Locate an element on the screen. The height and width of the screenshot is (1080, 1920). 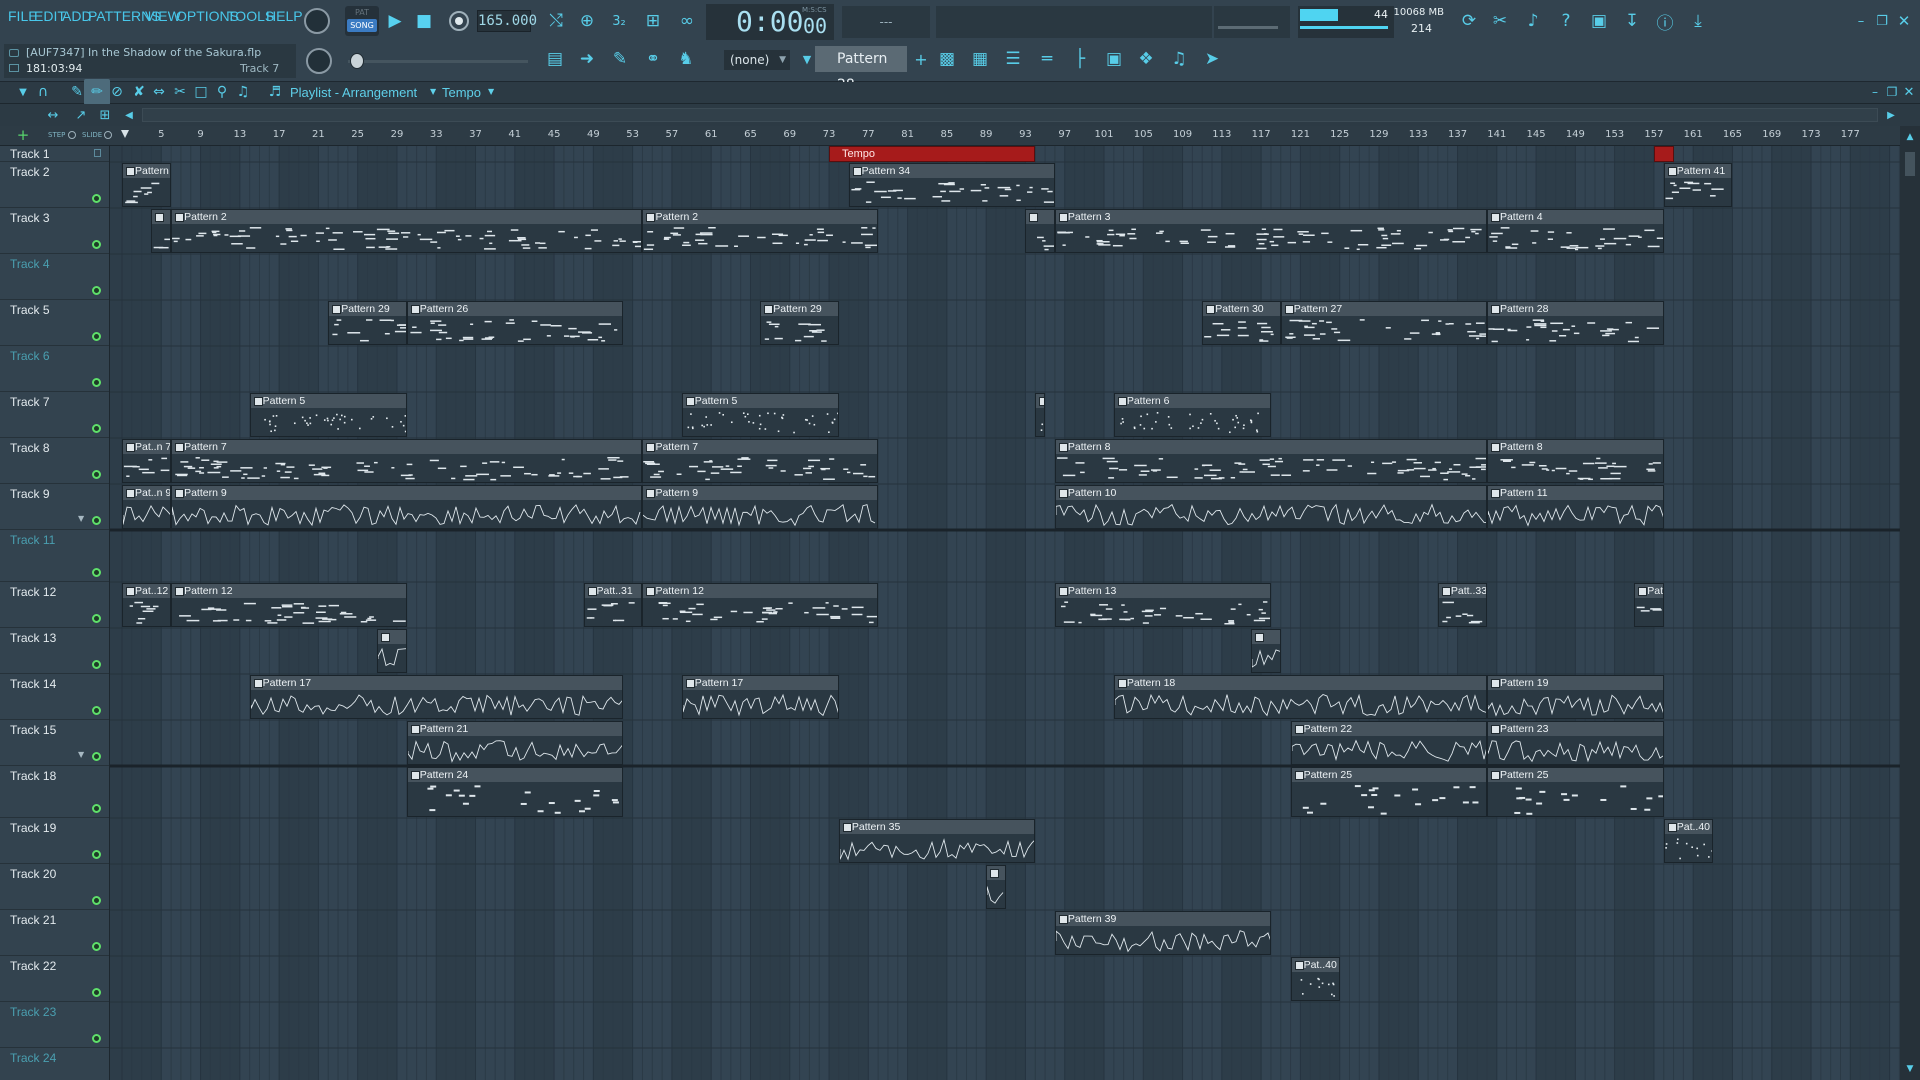
scroll-up-icon: ▲ is located at coordinates (1908, 137).